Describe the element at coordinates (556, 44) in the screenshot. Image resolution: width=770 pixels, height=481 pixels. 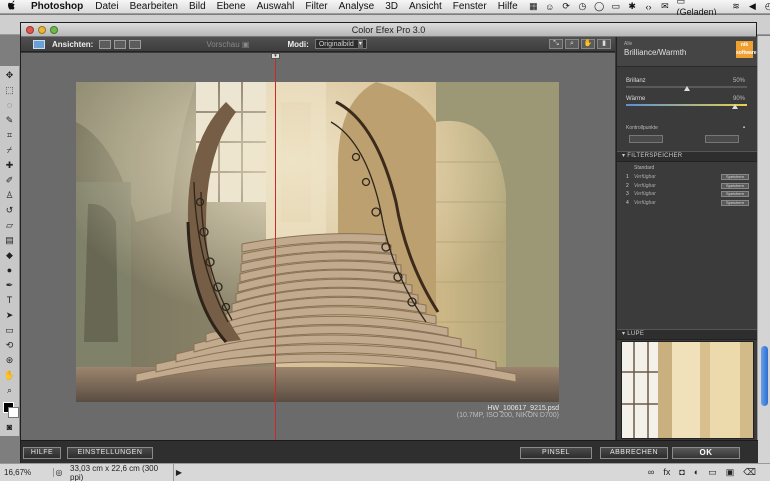
I see `fit-view-icon: ⤡` at that location.